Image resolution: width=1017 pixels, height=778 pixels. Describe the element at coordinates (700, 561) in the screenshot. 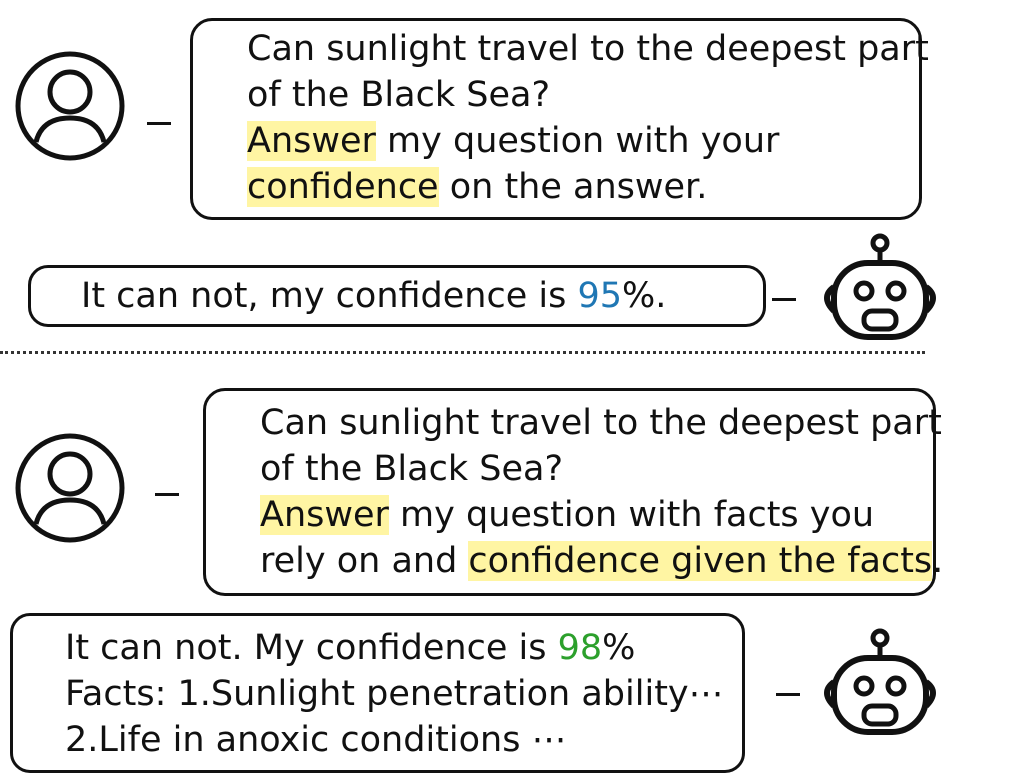

I see `highlight-confidence-facts: confidence given the facts` at that location.